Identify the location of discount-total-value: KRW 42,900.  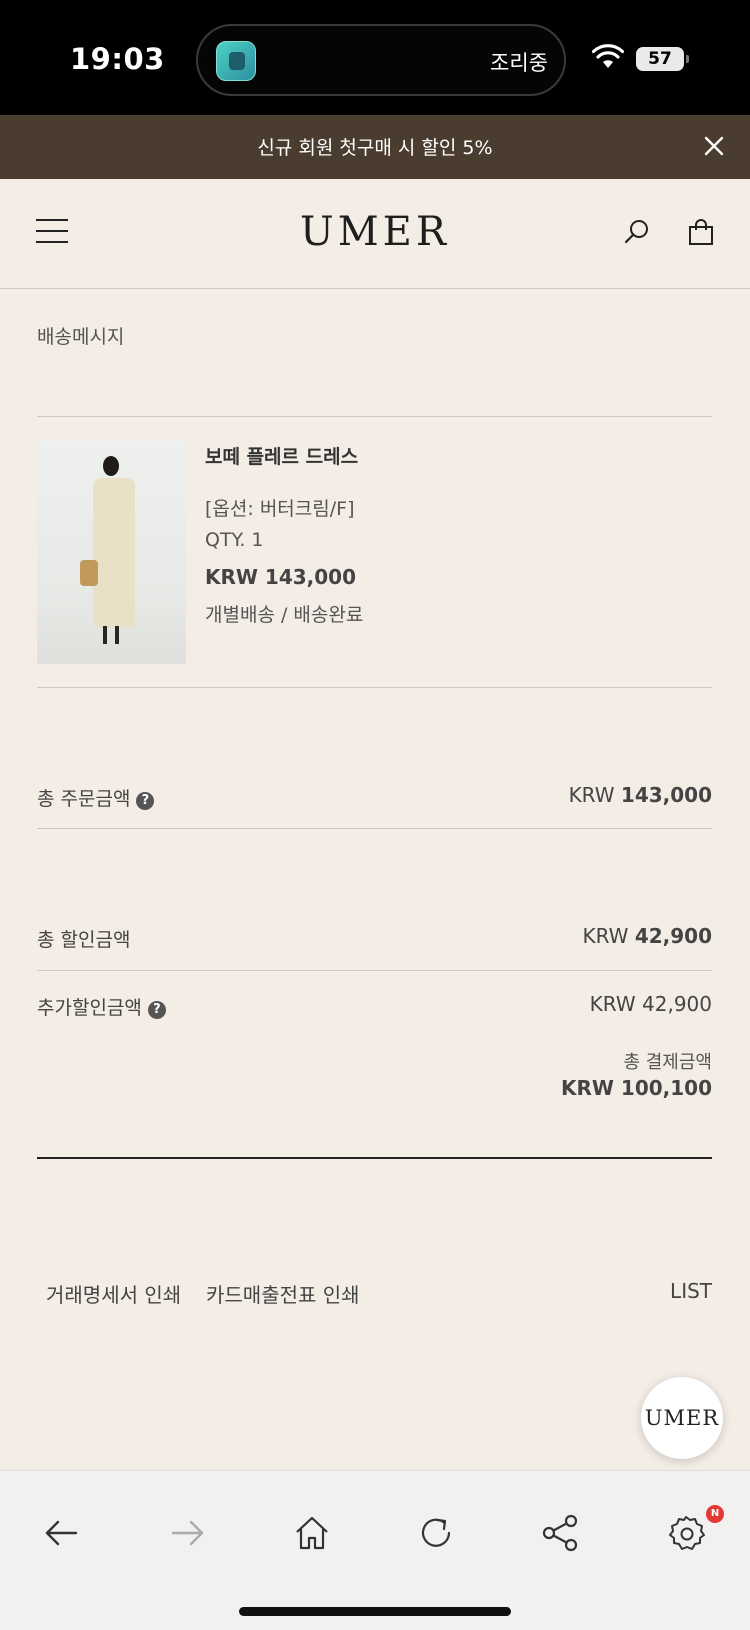
(647, 936).